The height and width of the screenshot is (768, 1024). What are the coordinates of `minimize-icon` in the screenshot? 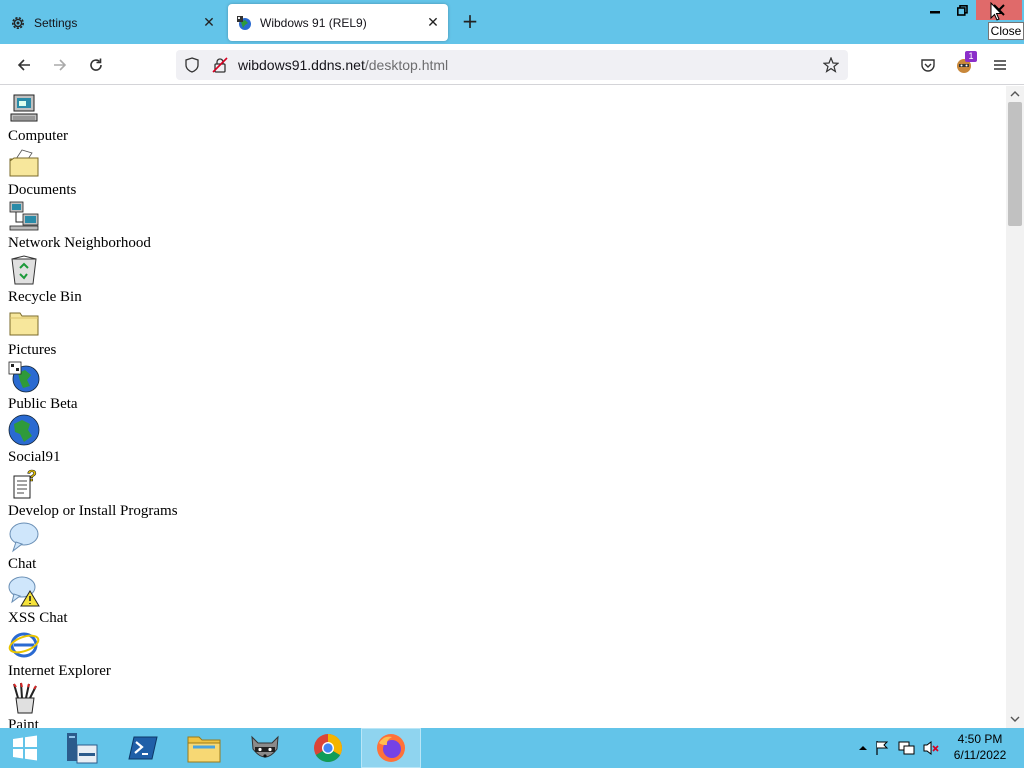 It's located at (935, 12).